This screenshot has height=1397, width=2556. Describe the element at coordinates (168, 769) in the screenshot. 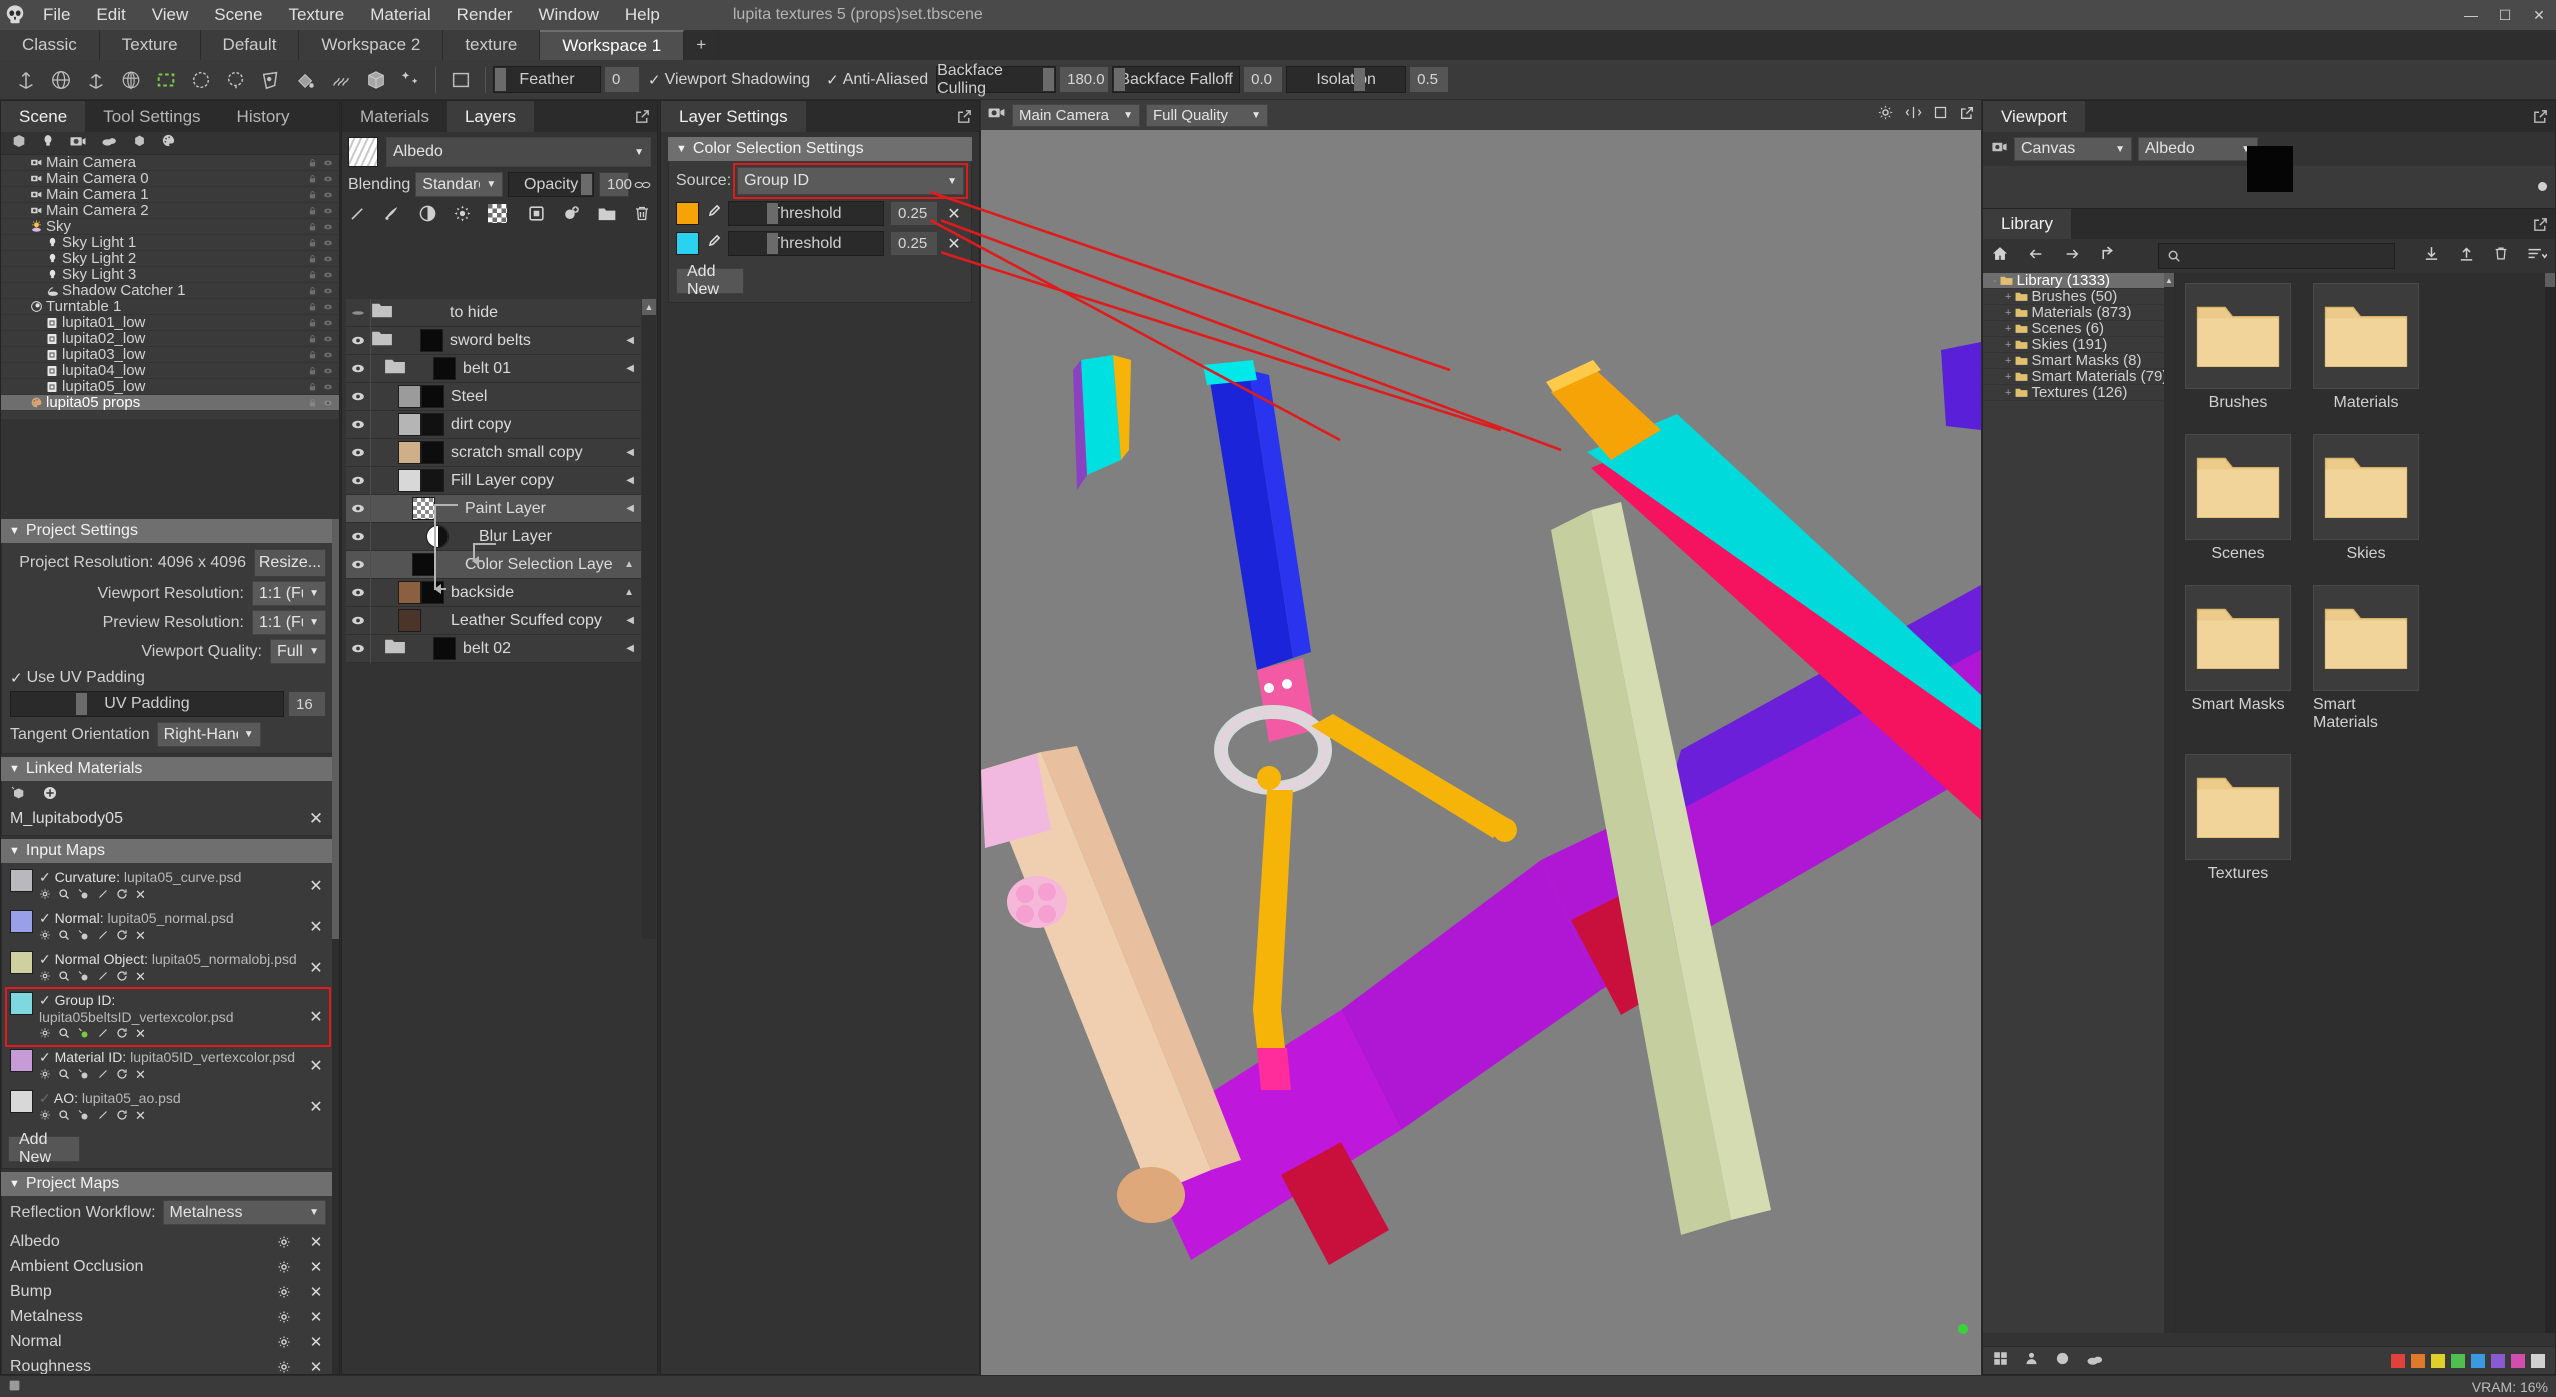

I see `linked-materials-header: ▼ Linked Materials` at that location.